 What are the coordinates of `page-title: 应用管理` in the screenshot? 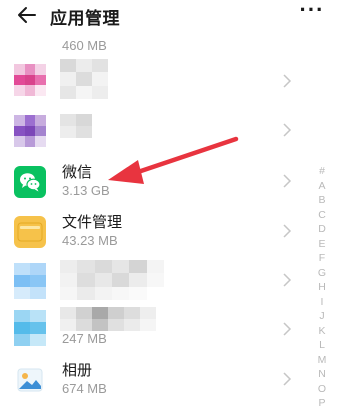 It's located at (85, 18).